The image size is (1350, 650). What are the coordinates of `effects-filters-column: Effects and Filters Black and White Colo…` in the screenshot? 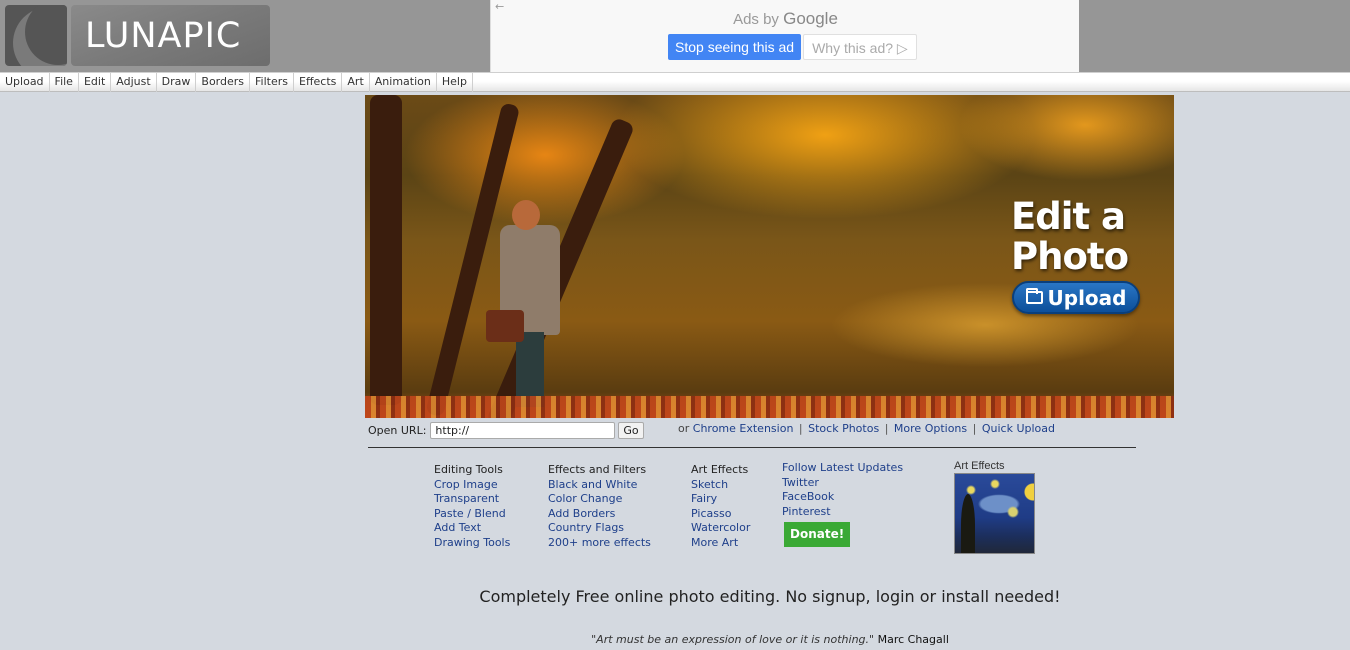 It's located at (599, 507).